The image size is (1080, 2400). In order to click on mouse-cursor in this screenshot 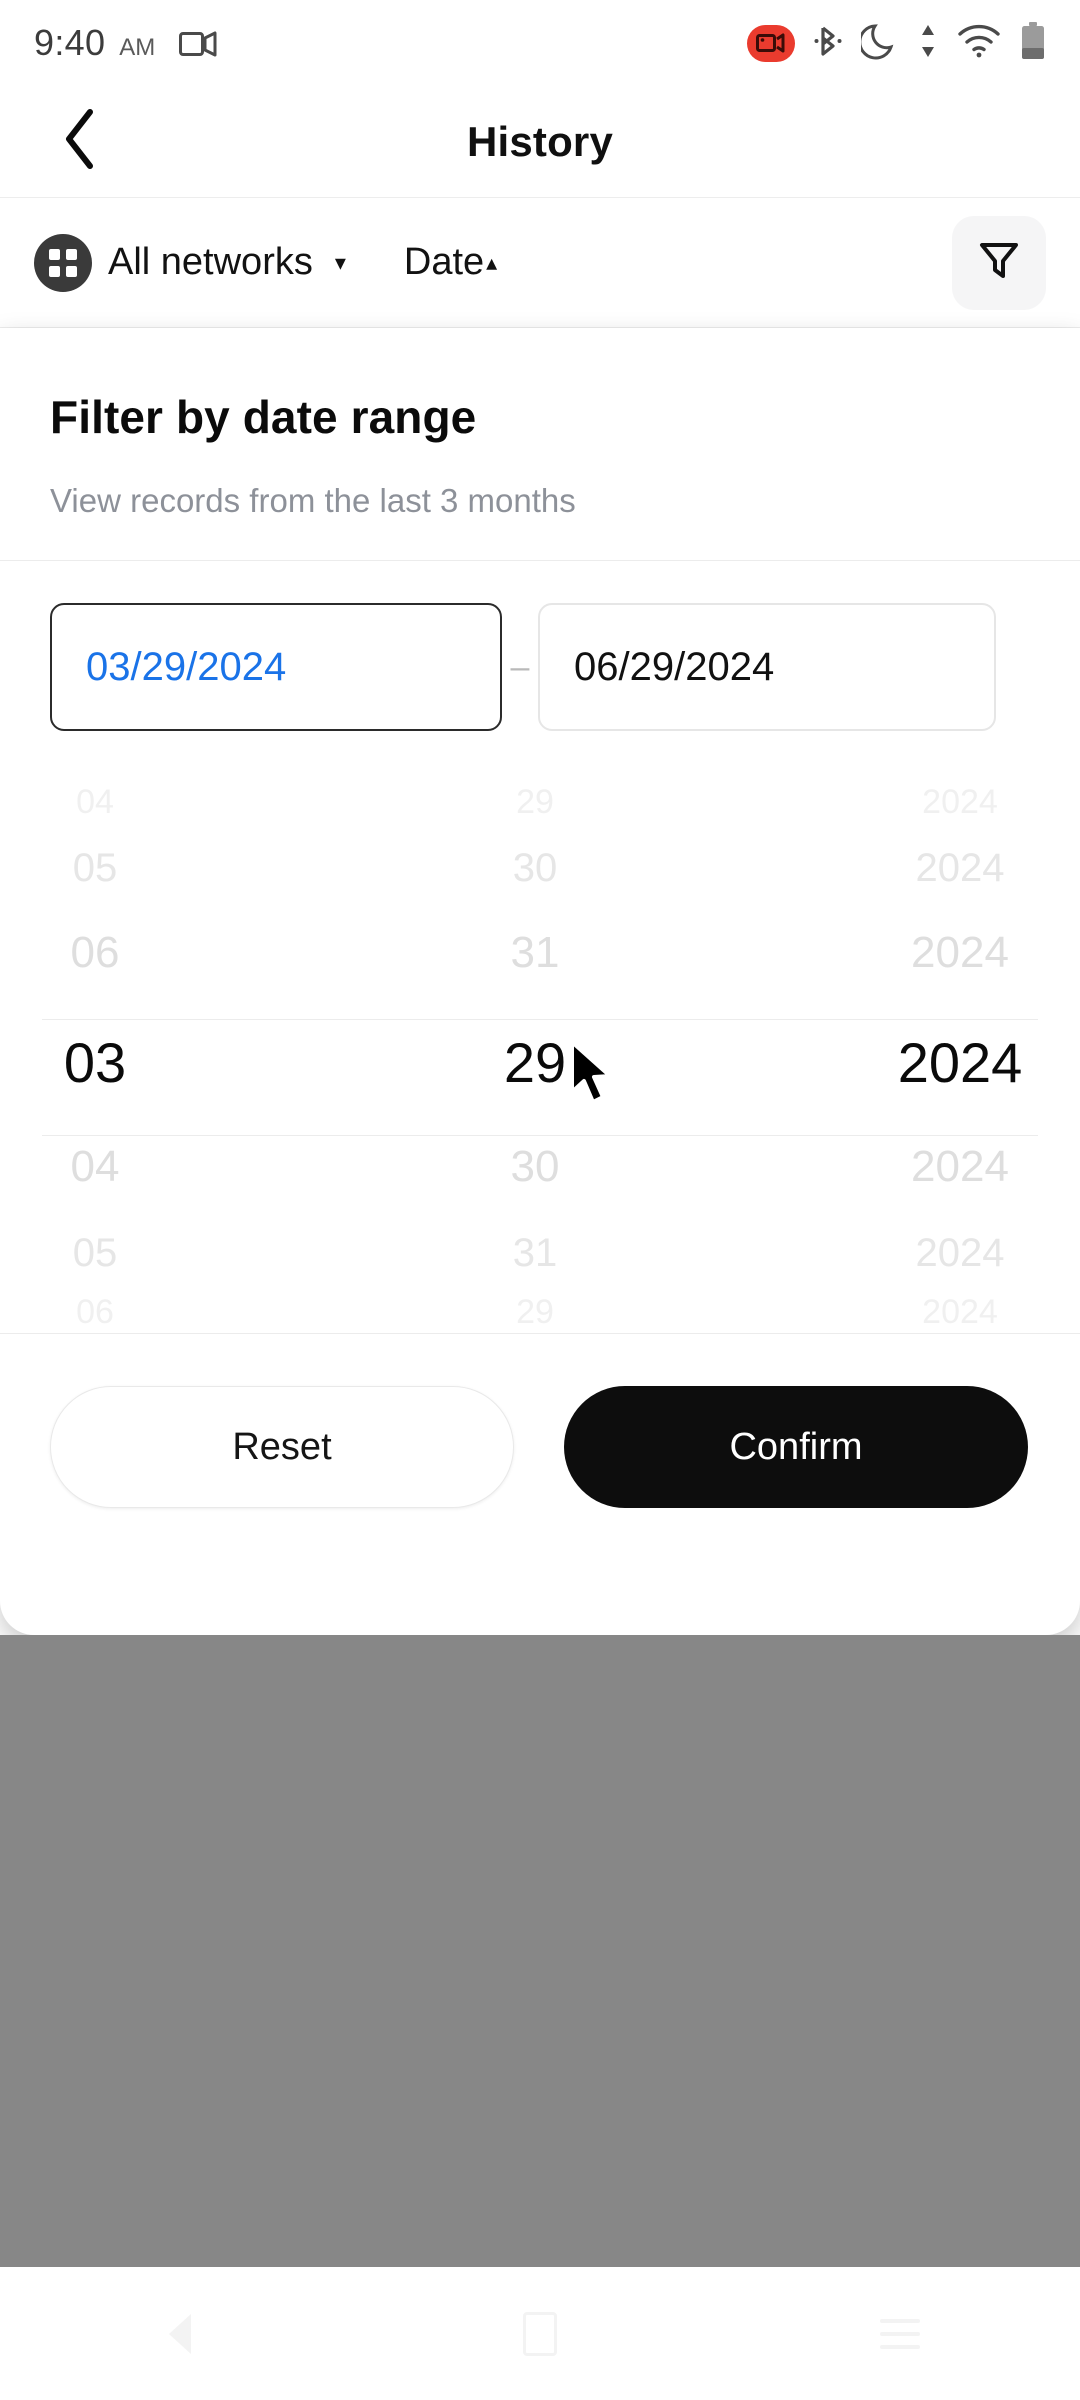, I will do `click(595, 1078)`.